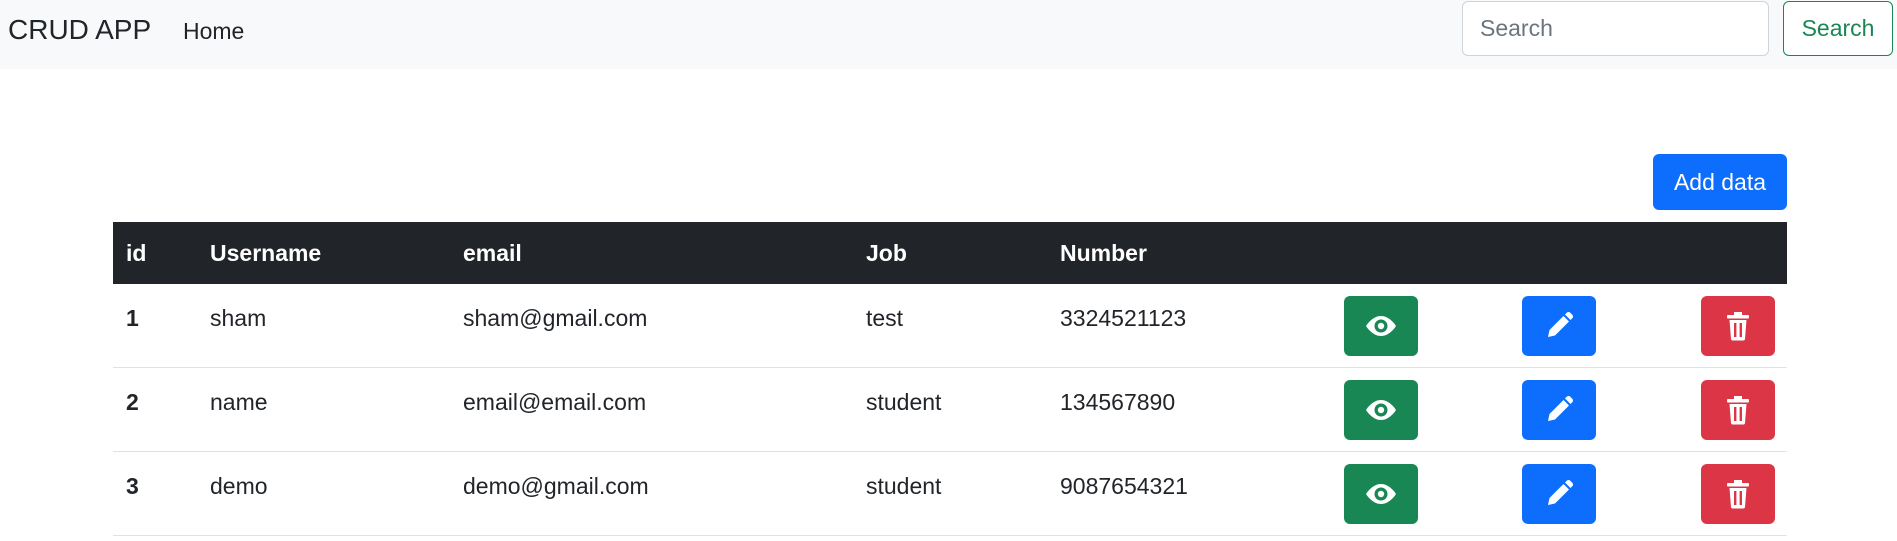 Image resolution: width=1897 pixels, height=541 pixels. What do you see at coordinates (136, 253) in the screenshot?
I see `header-id: id` at bounding box center [136, 253].